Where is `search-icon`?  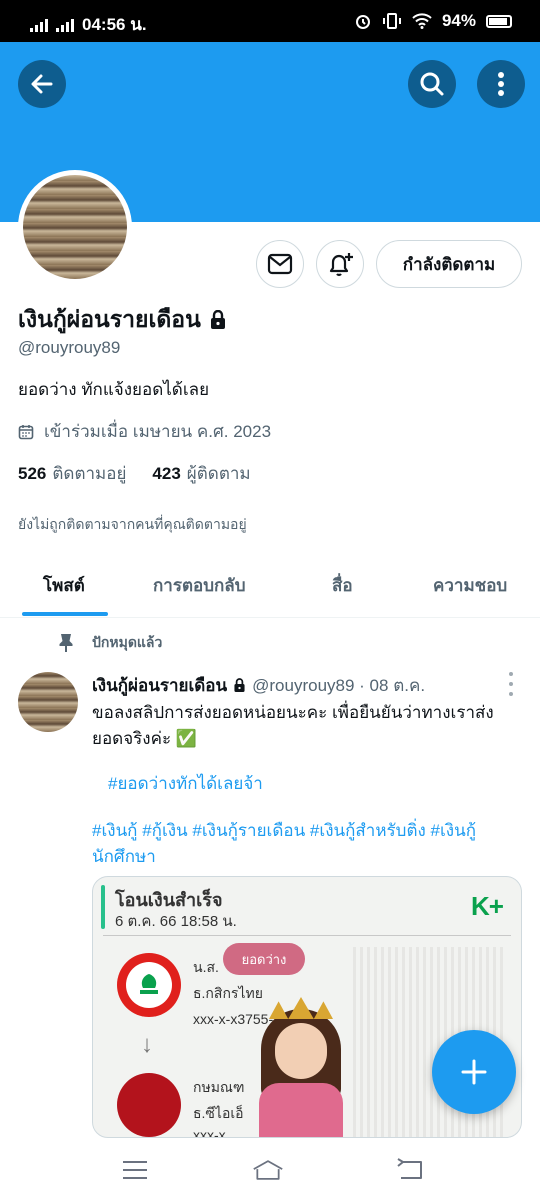
search-icon is located at coordinates (432, 84).